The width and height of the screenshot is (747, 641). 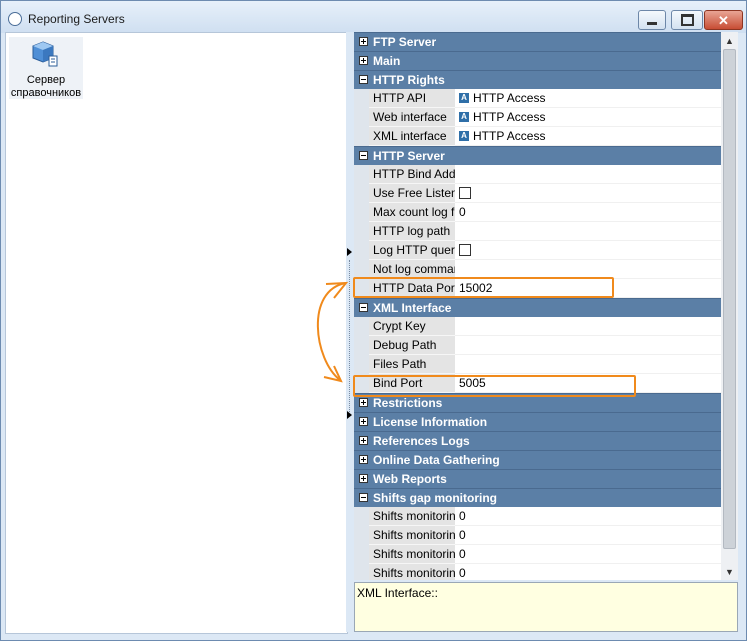 I want to click on property-value-cell: 5005, so click(x=588, y=383).